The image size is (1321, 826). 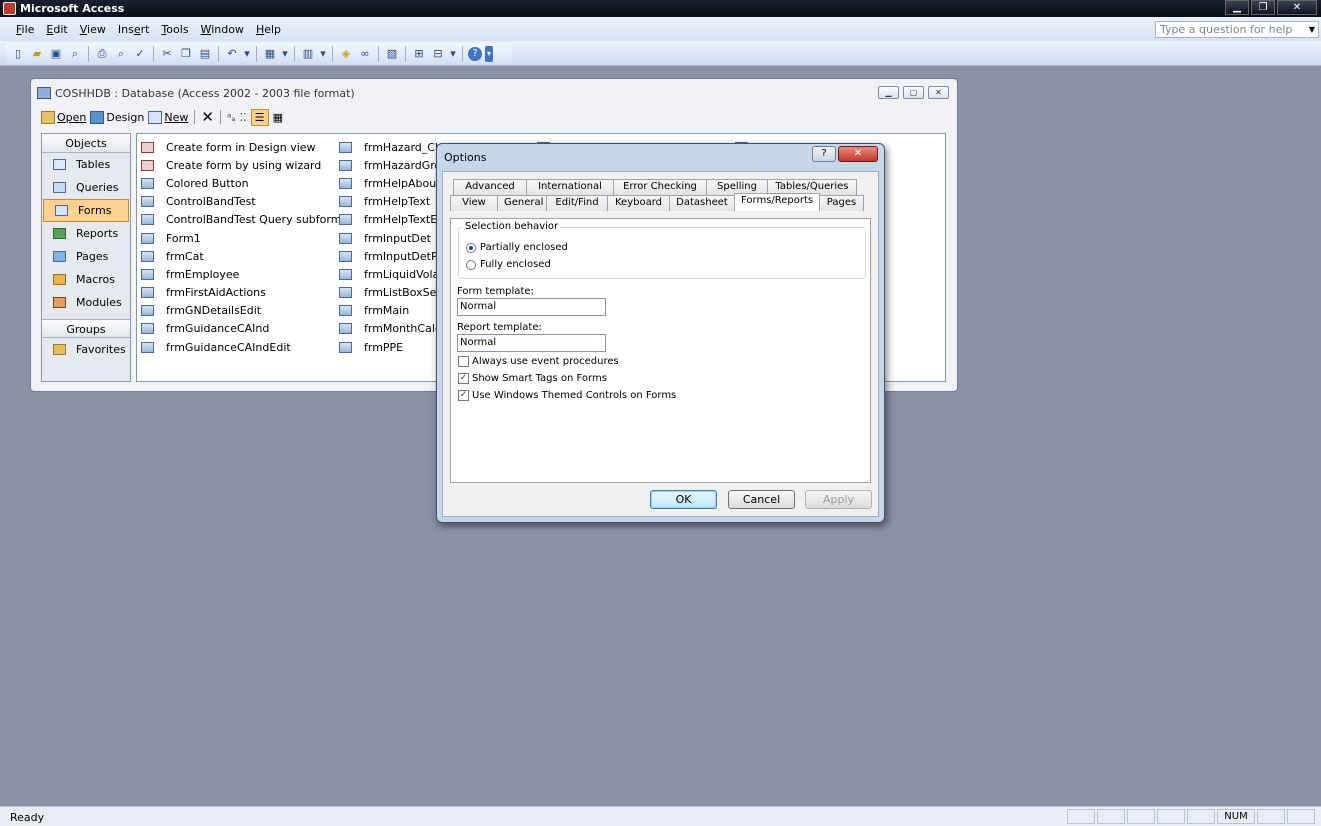 What do you see at coordinates (86, 187) in the screenshot?
I see `object-queries: Queries` at bounding box center [86, 187].